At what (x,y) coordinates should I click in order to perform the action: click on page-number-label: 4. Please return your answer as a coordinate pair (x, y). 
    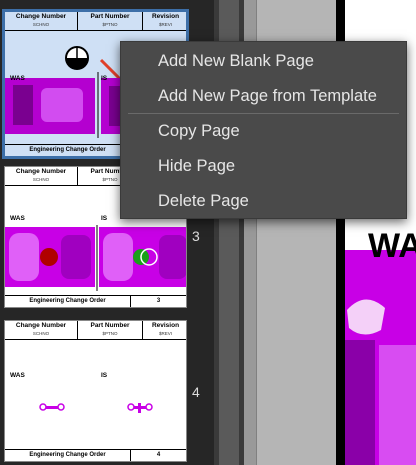
    Looking at the image, I should click on (196, 392).